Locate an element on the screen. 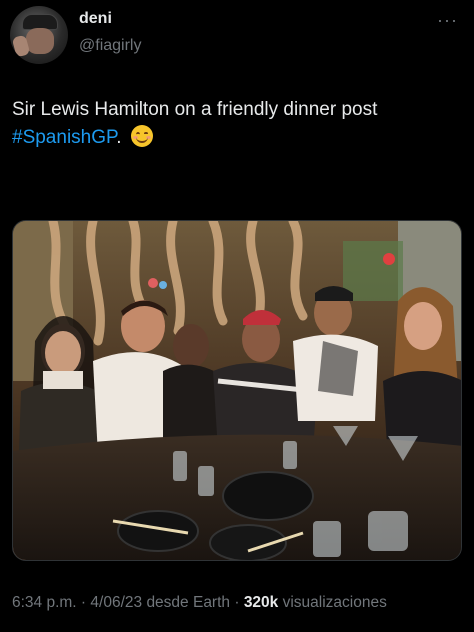  views-count: 320k is located at coordinates (261, 602).